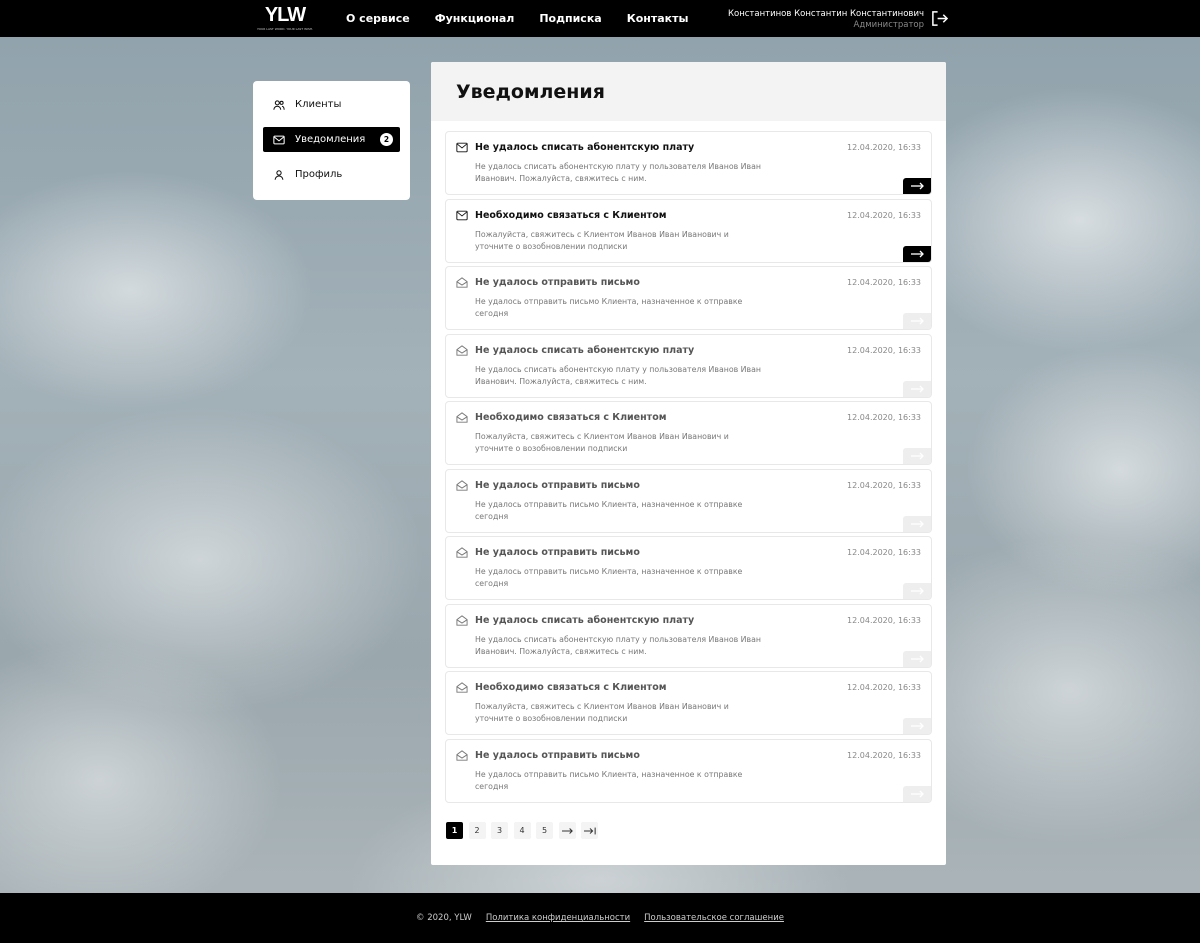  I want to click on page-2-button: 2, so click(477, 830).